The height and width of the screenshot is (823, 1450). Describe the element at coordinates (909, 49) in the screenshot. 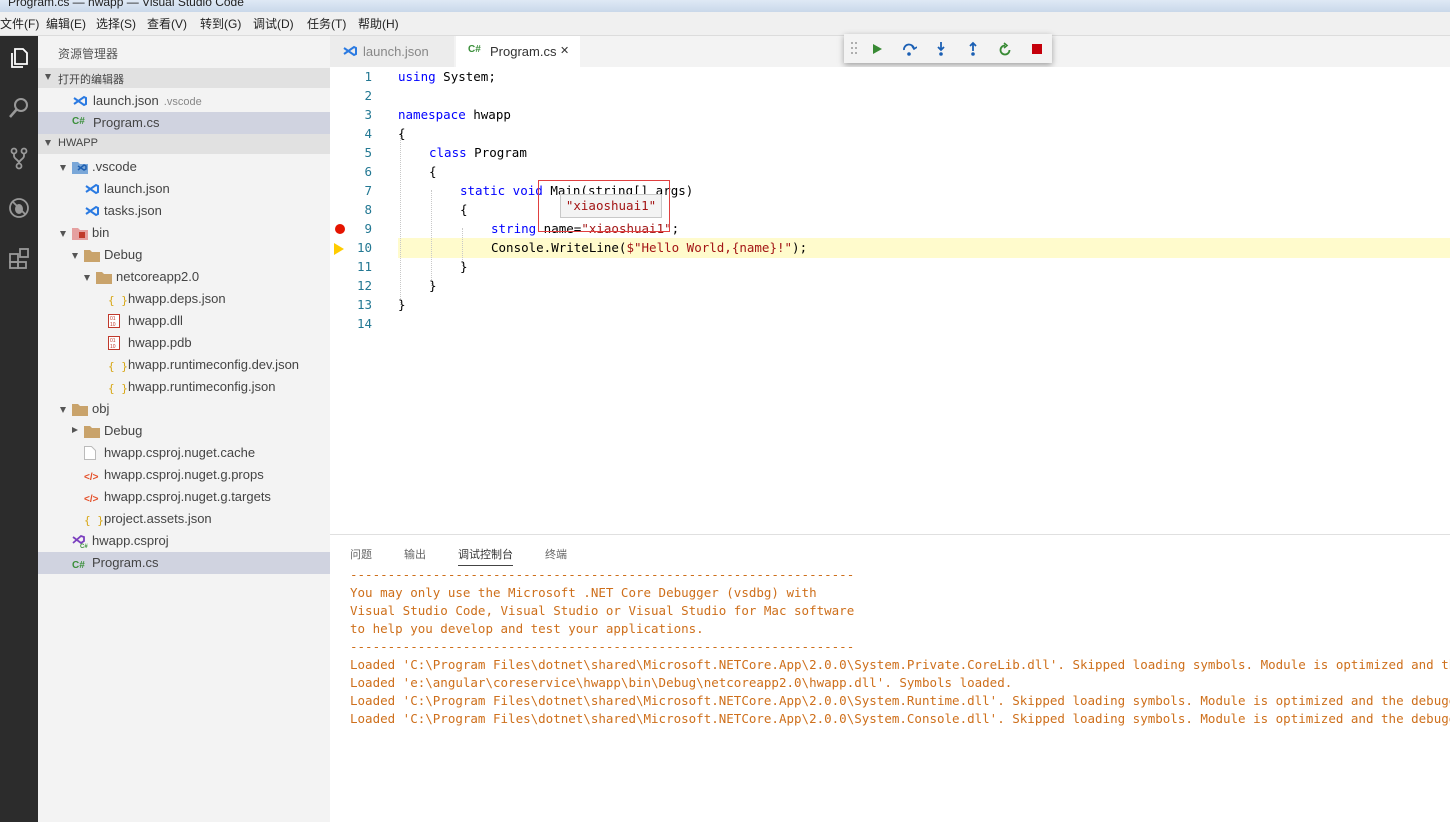

I see `step-over-icon` at that location.